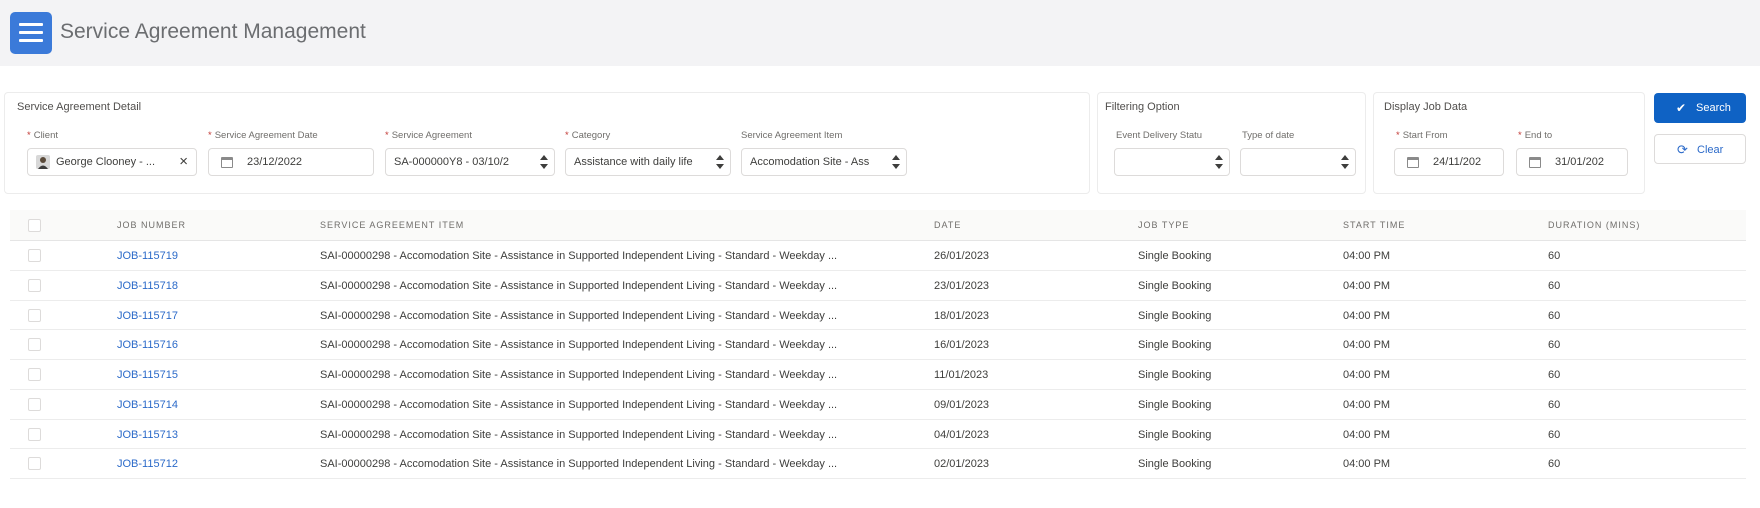  Describe the element at coordinates (962, 464) in the screenshot. I see `date-cell: 02/01/2023` at that location.